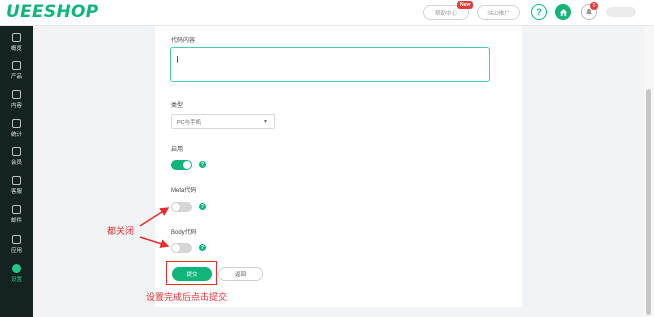  I want to click on sidebar-item-overview: 概览, so click(16, 45).